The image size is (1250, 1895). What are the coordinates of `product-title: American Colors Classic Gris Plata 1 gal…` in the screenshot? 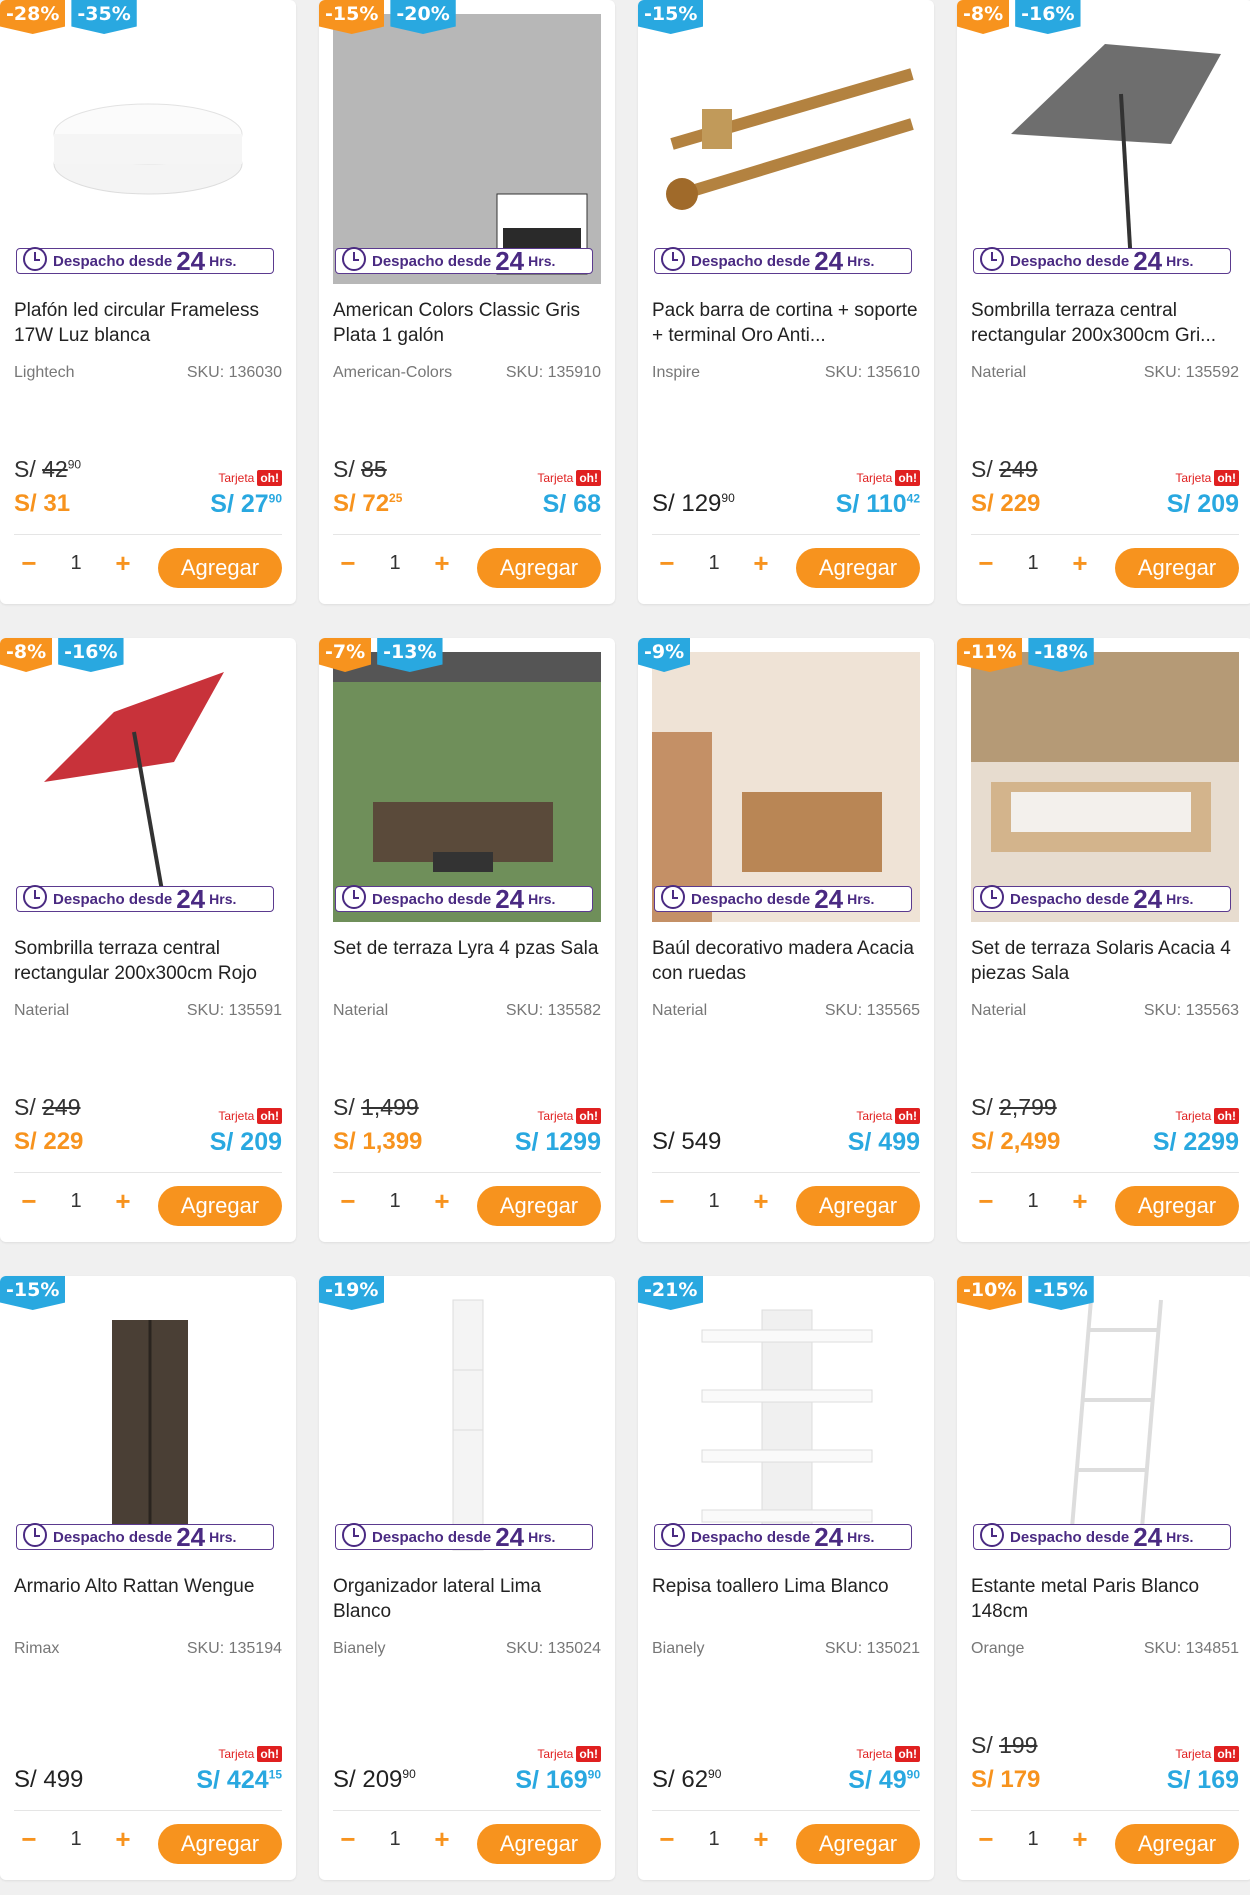 It's located at (468, 323).